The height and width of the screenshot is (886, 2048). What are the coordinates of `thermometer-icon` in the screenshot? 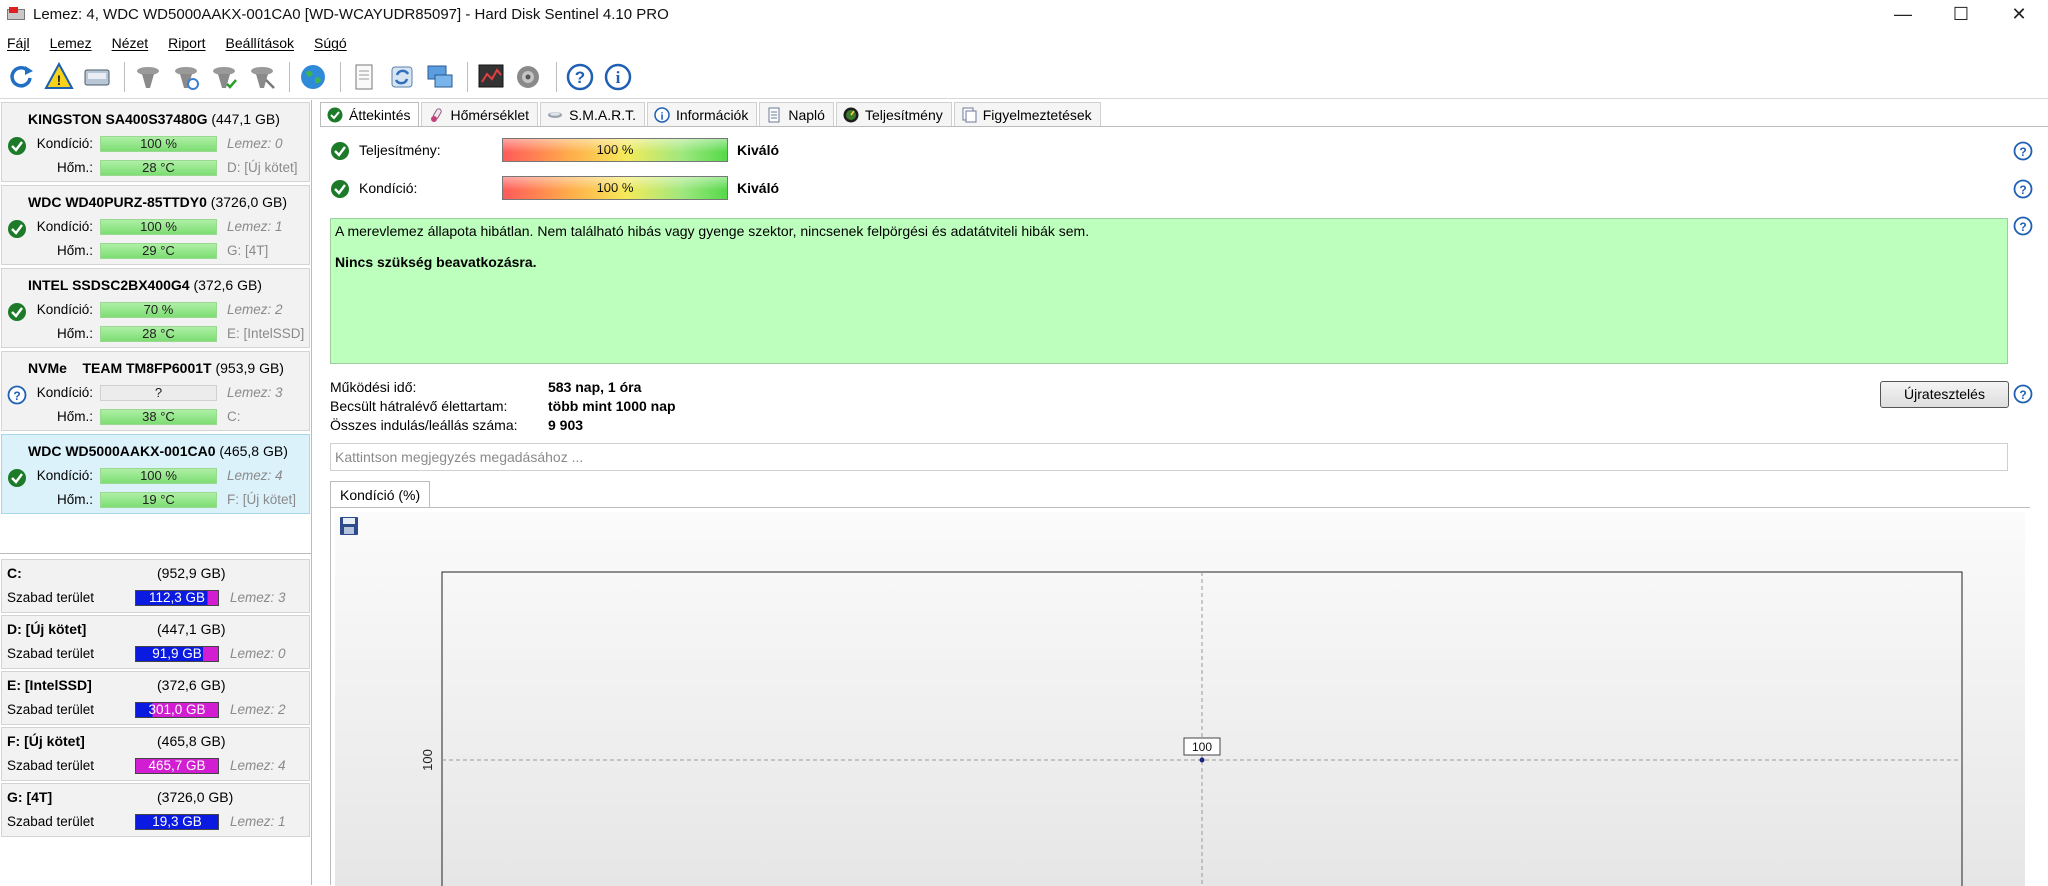 It's located at (437, 114).